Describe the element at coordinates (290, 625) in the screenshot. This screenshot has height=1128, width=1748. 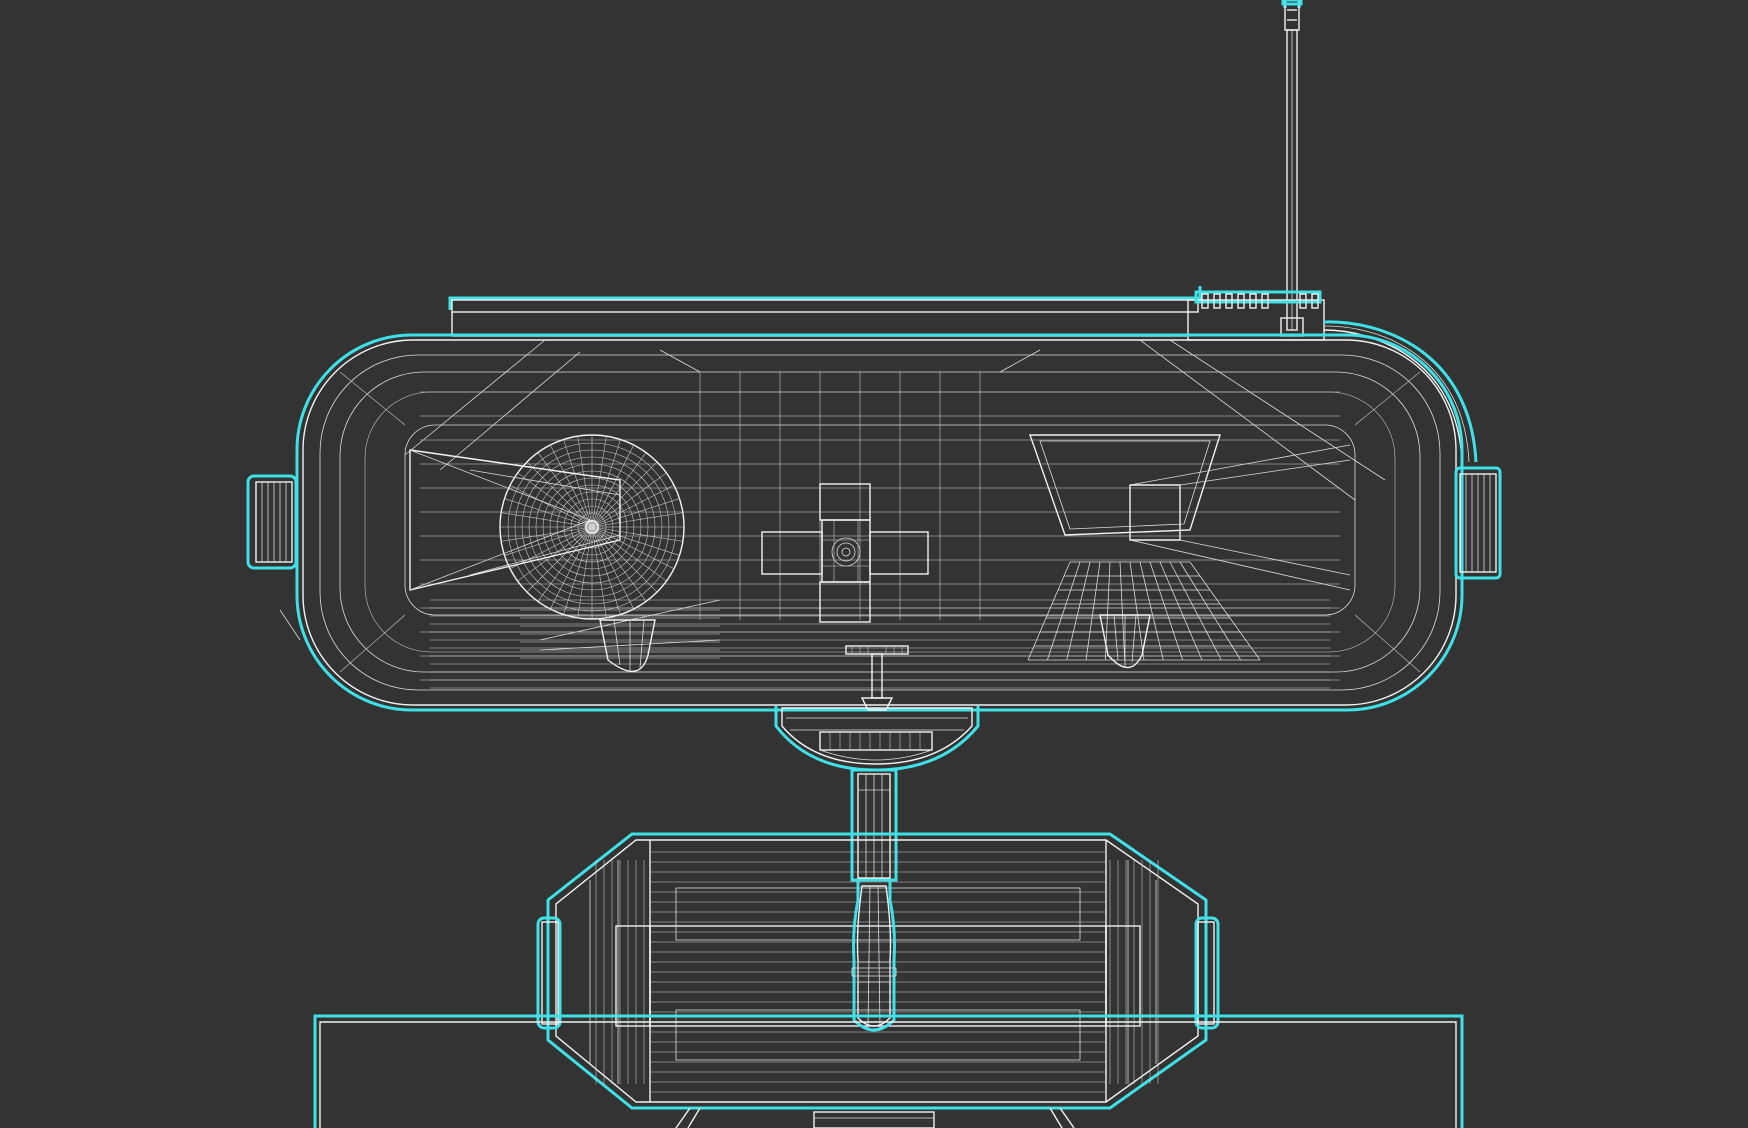
I see `side-clip` at that location.